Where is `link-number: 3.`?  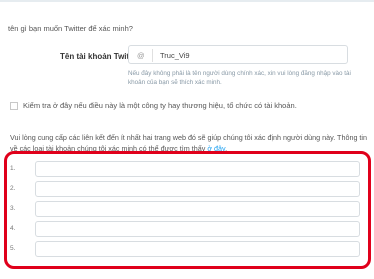 link-number: 3. is located at coordinates (13, 208).